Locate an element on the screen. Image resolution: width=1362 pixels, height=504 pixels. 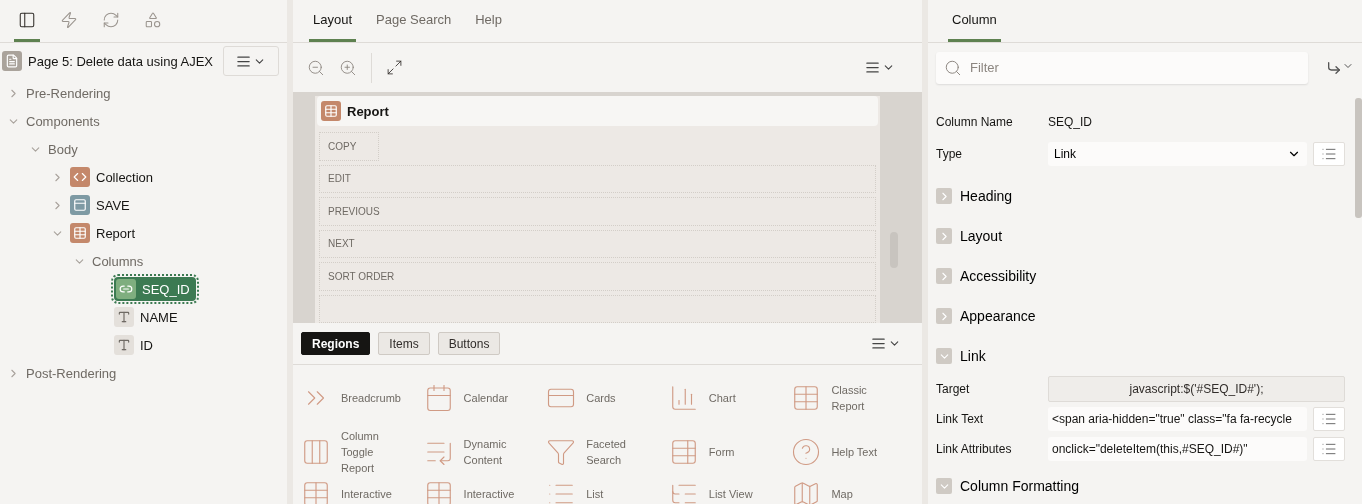
tab: Column is located at coordinates (974, 21).